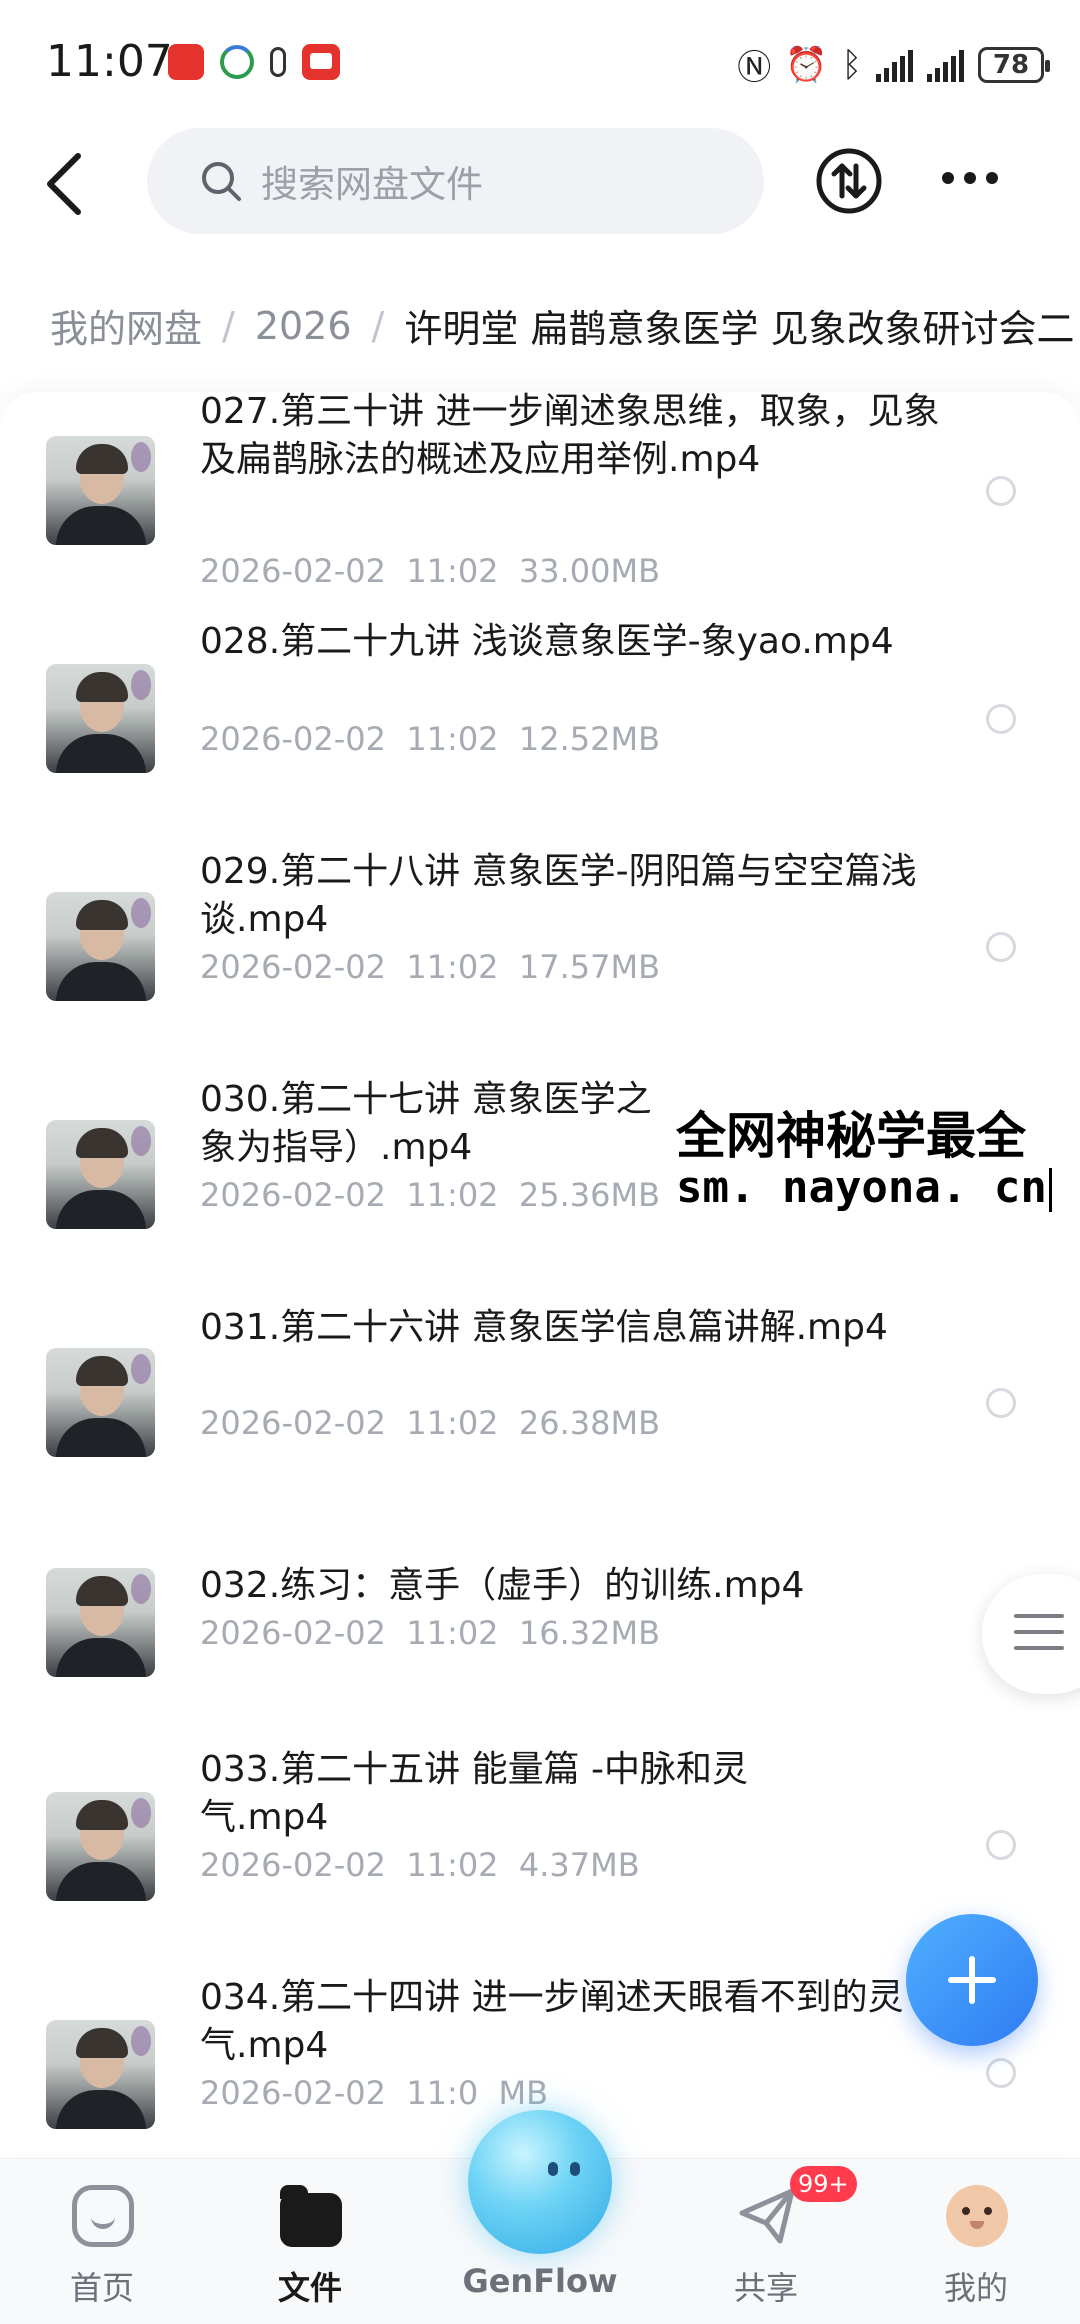 The width and height of the screenshot is (1080, 2324). Describe the element at coordinates (544, 1327) in the screenshot. I see `file-name: 031.第二十六讲 意象医学信息篇讲解.mp4` at that location.